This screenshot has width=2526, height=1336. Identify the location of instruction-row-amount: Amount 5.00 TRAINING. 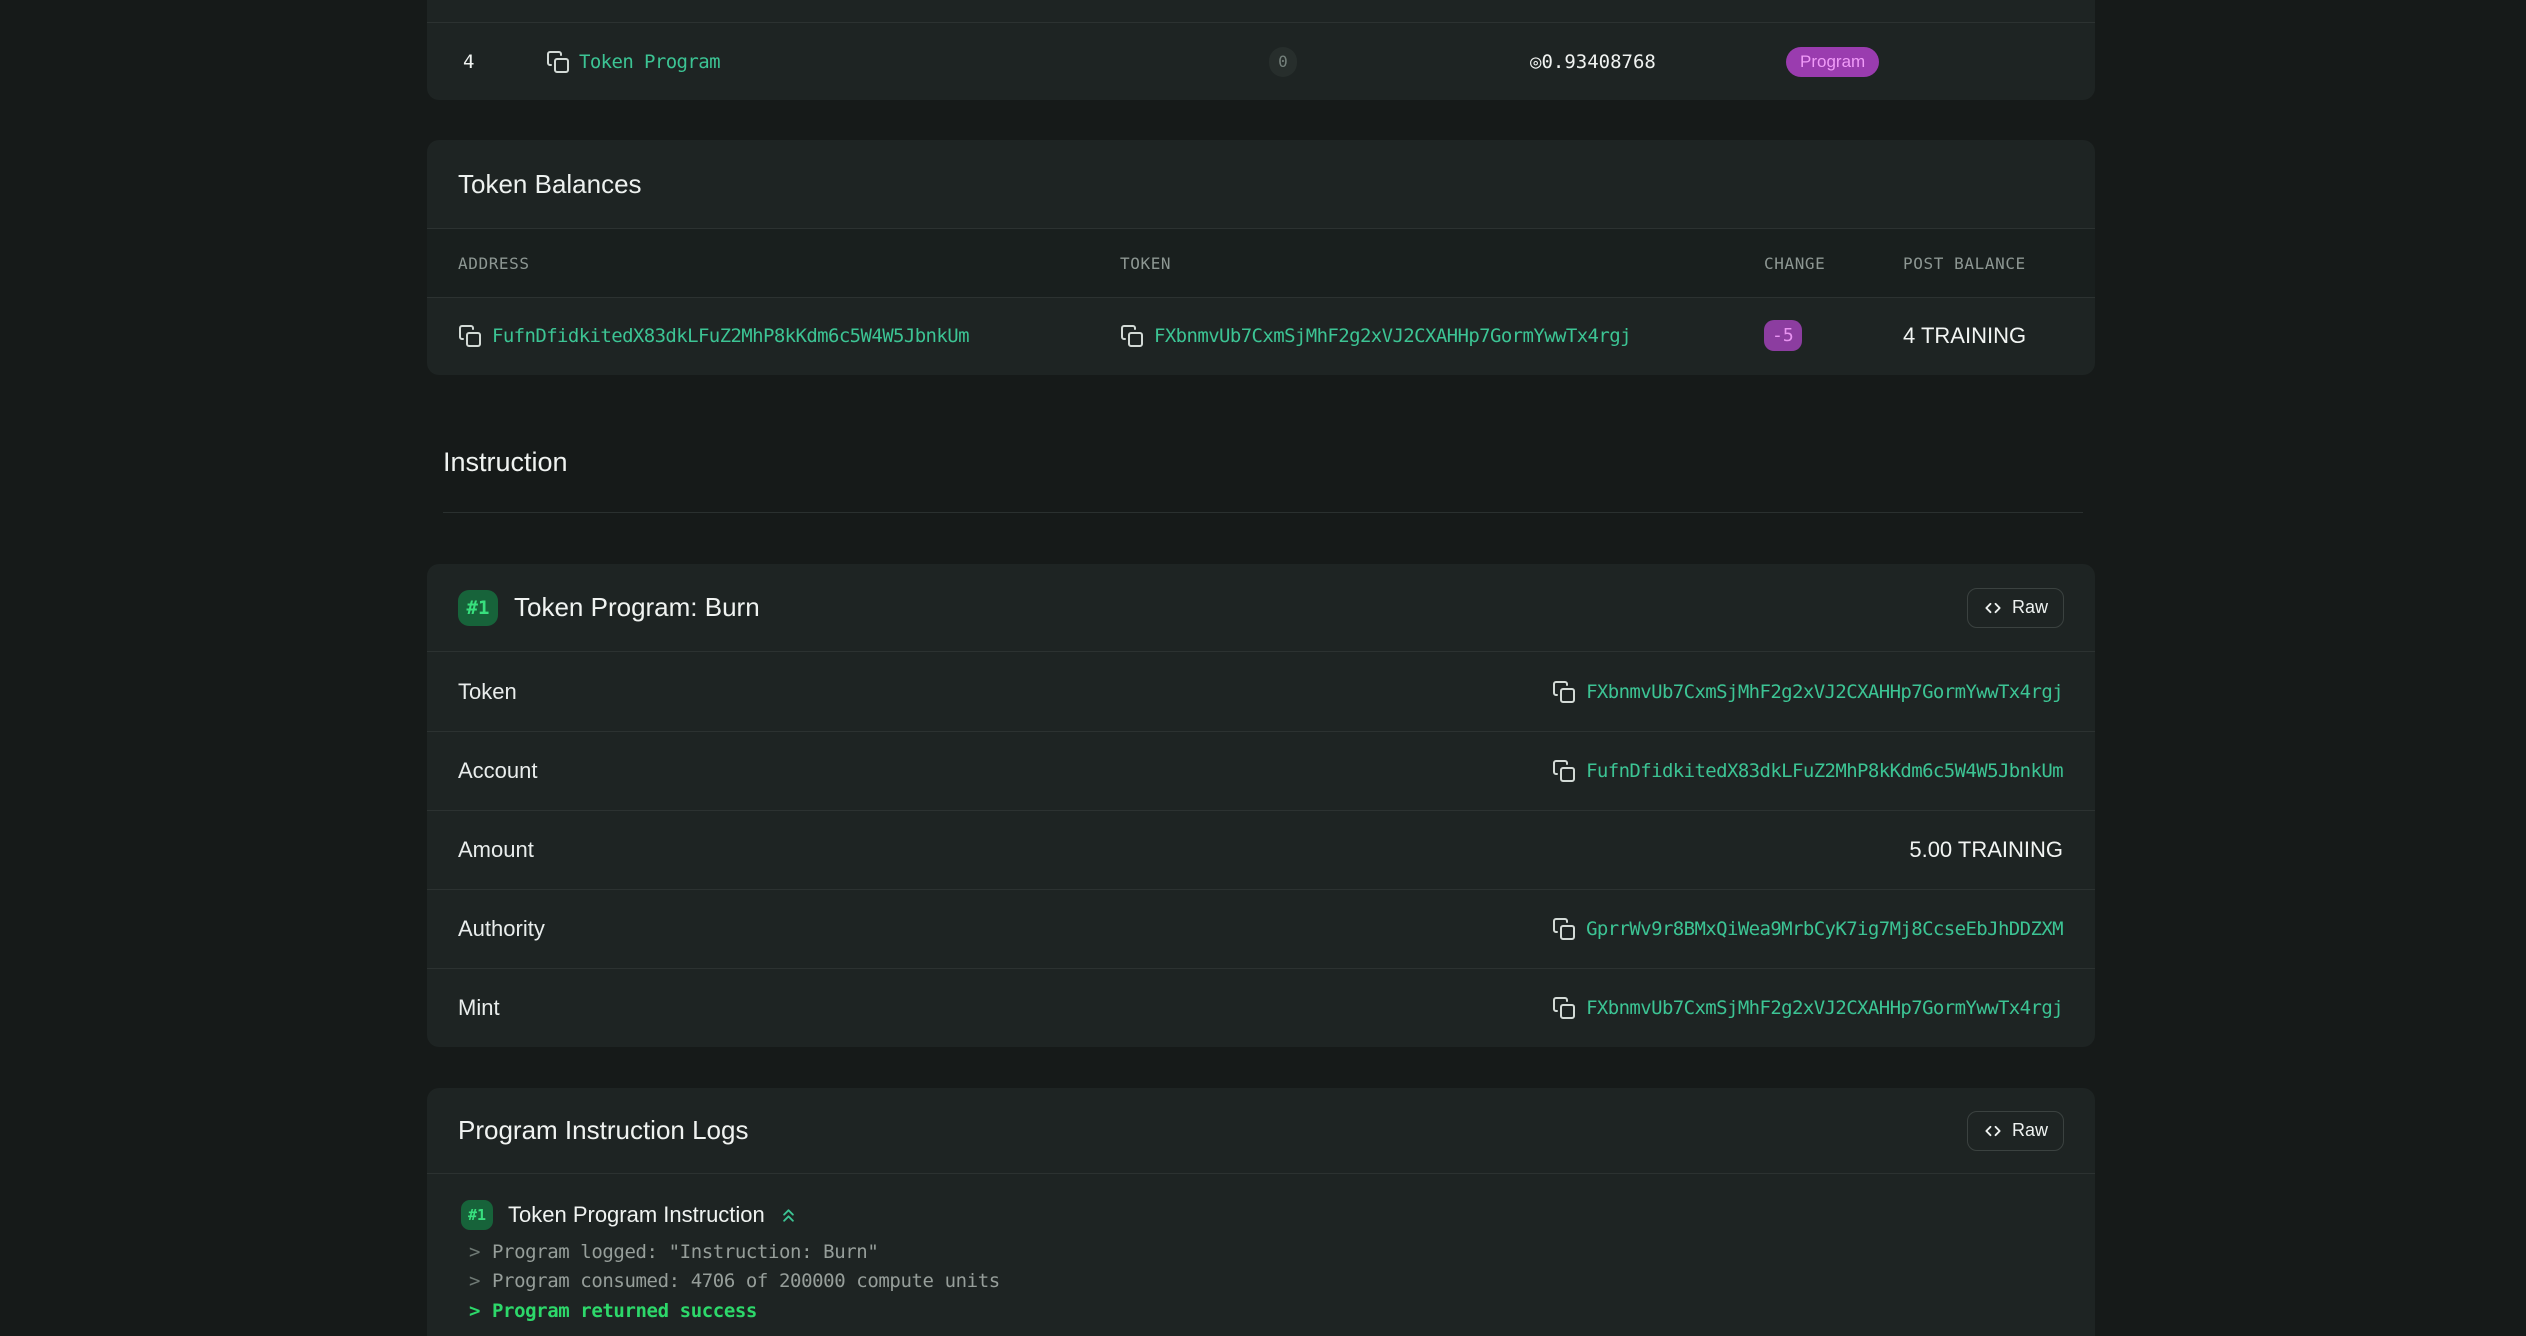
(1261, 849).